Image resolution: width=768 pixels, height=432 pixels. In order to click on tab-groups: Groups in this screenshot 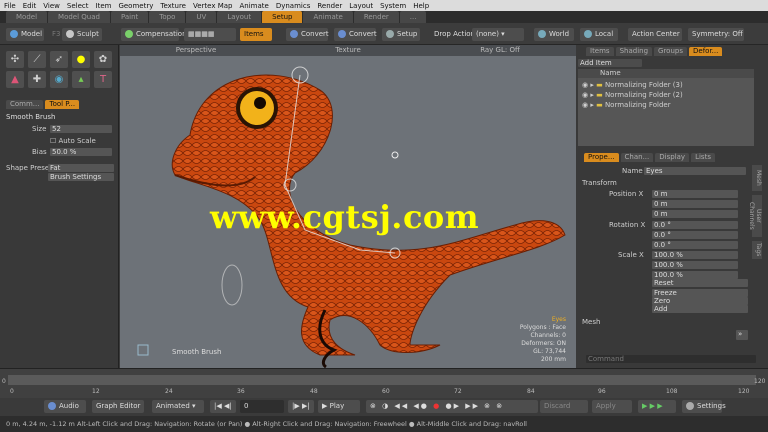, I will do `click(670, 51)`.